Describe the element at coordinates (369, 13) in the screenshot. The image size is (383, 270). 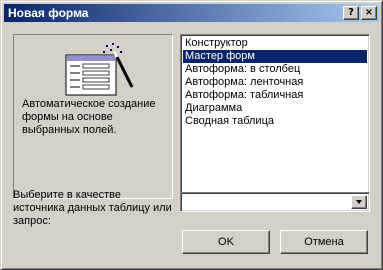
I see `close-button: ×` at that location.